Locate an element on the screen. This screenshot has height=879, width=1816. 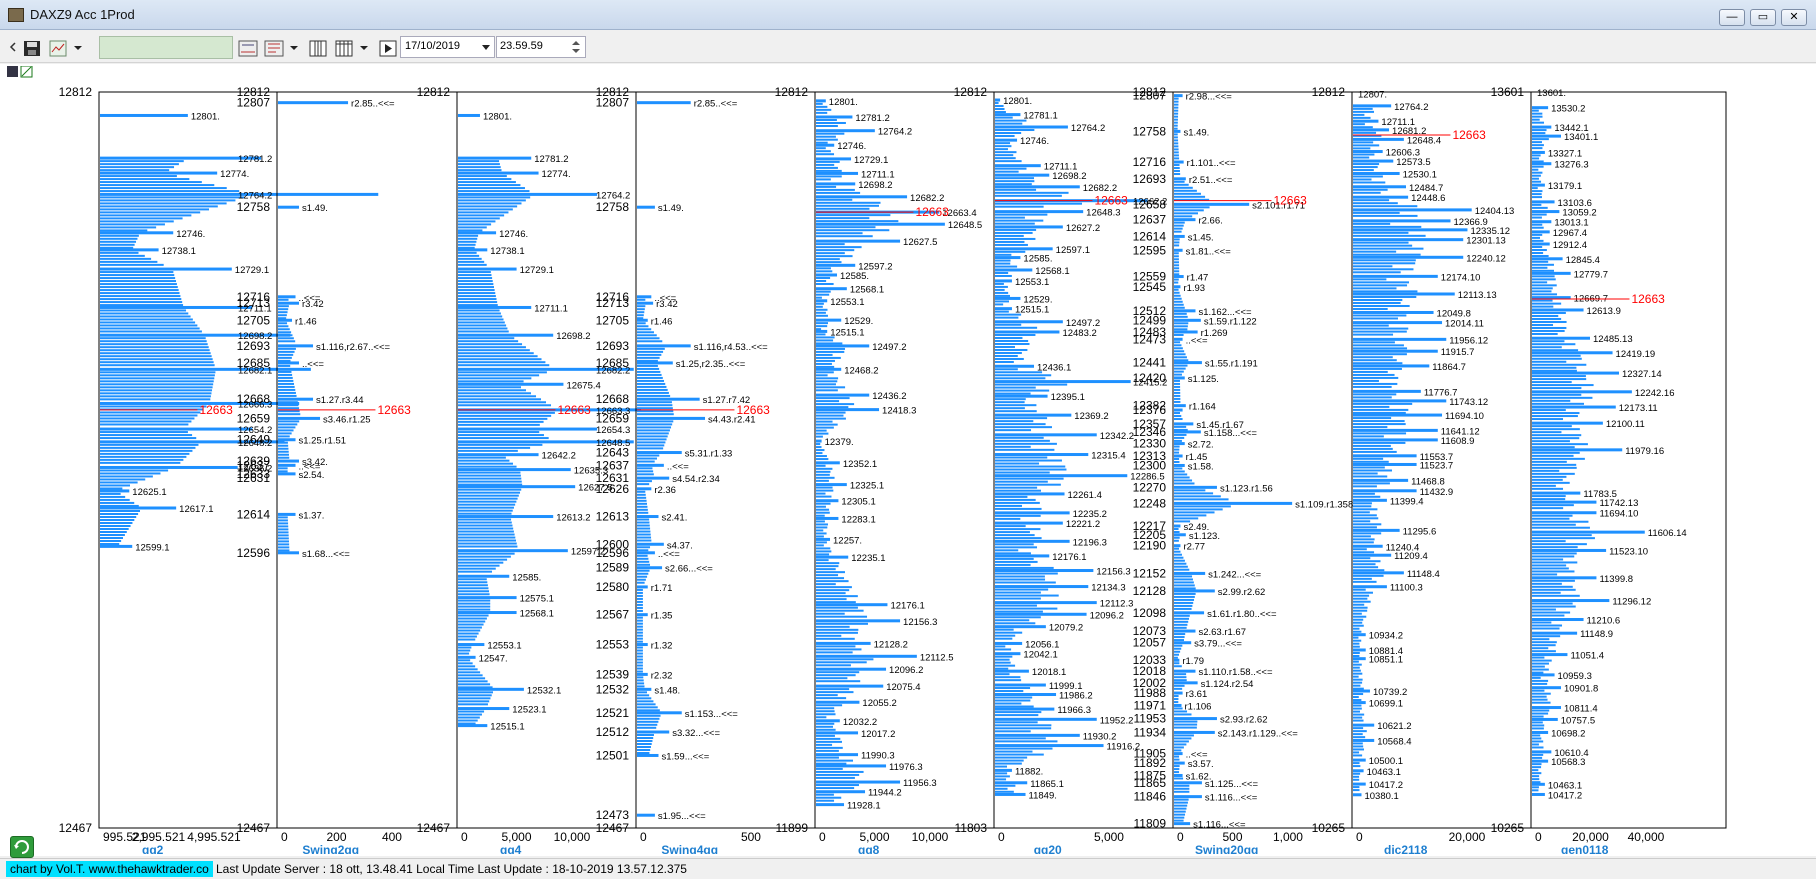
y-tick-label: 11899 is located at coordinates (792, 828).